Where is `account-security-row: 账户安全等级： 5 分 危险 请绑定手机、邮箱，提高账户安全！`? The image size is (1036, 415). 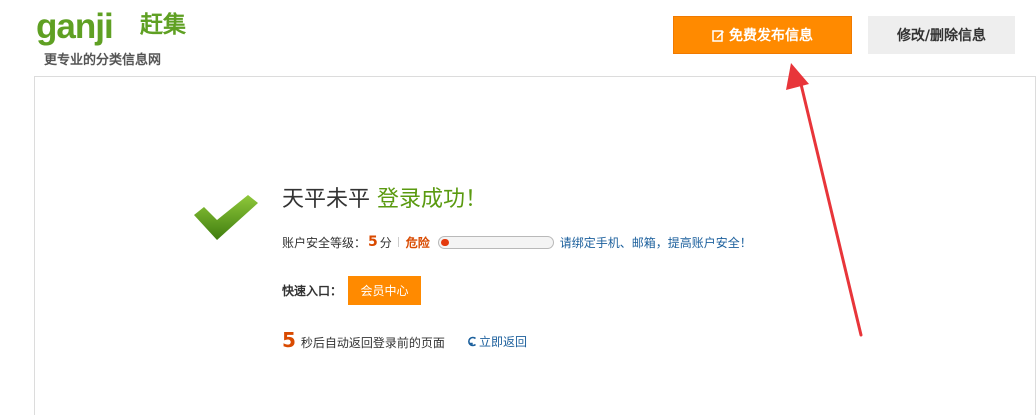
account-security-row: 账户安全等级： 5 分 危险 请绑定手机、邮箱，提高账户安全！ is located at coordinates (517, 242).